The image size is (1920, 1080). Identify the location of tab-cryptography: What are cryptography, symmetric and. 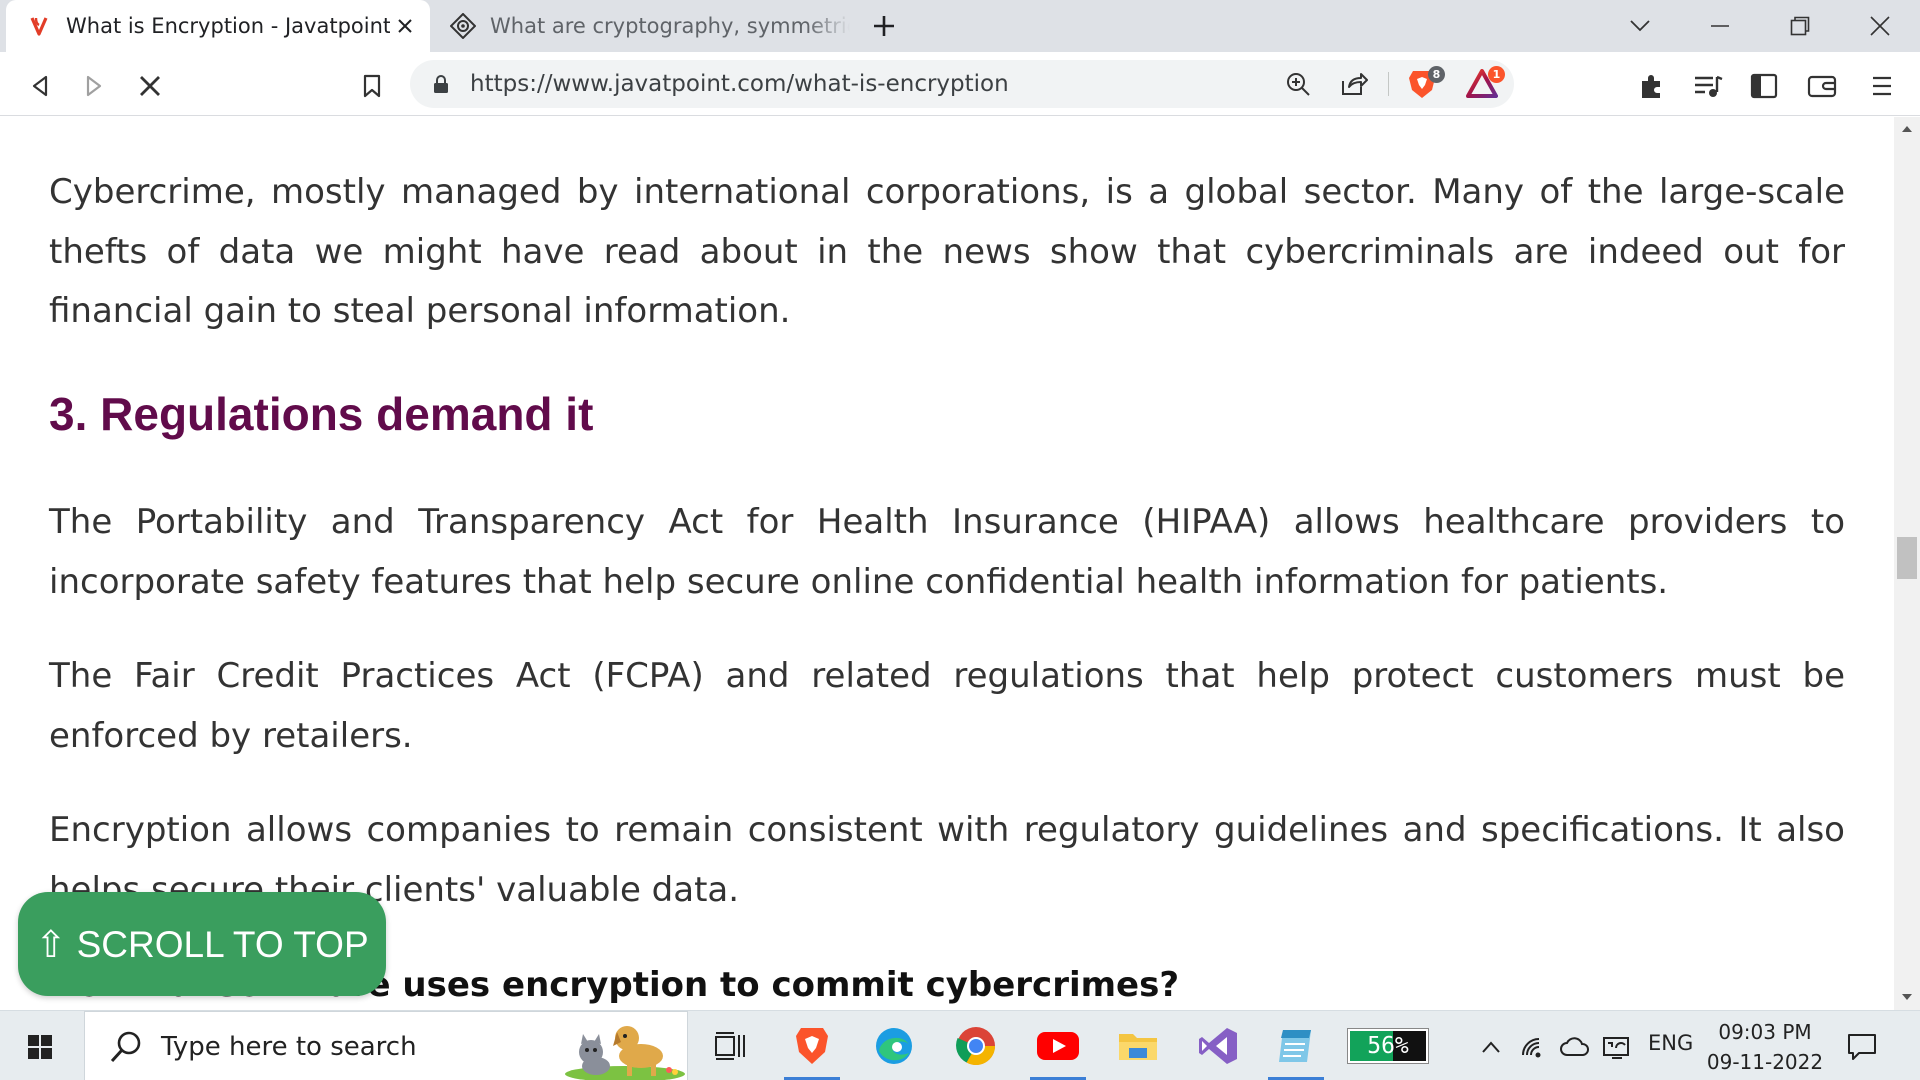
(640, 26).